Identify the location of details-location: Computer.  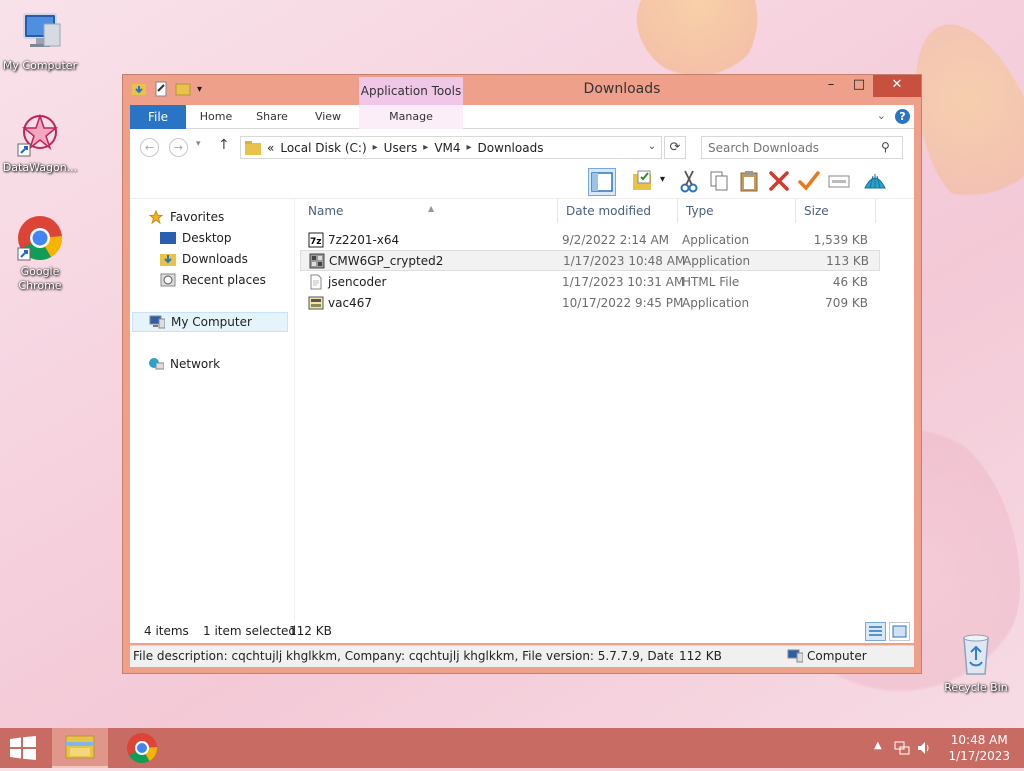
(827, 656).